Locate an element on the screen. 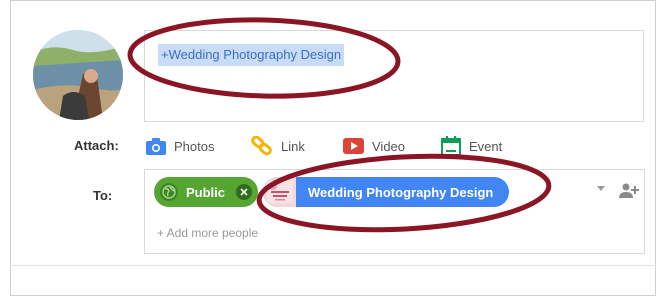 The image size is (659, 299). avatar is located at coordinates (78, 75).